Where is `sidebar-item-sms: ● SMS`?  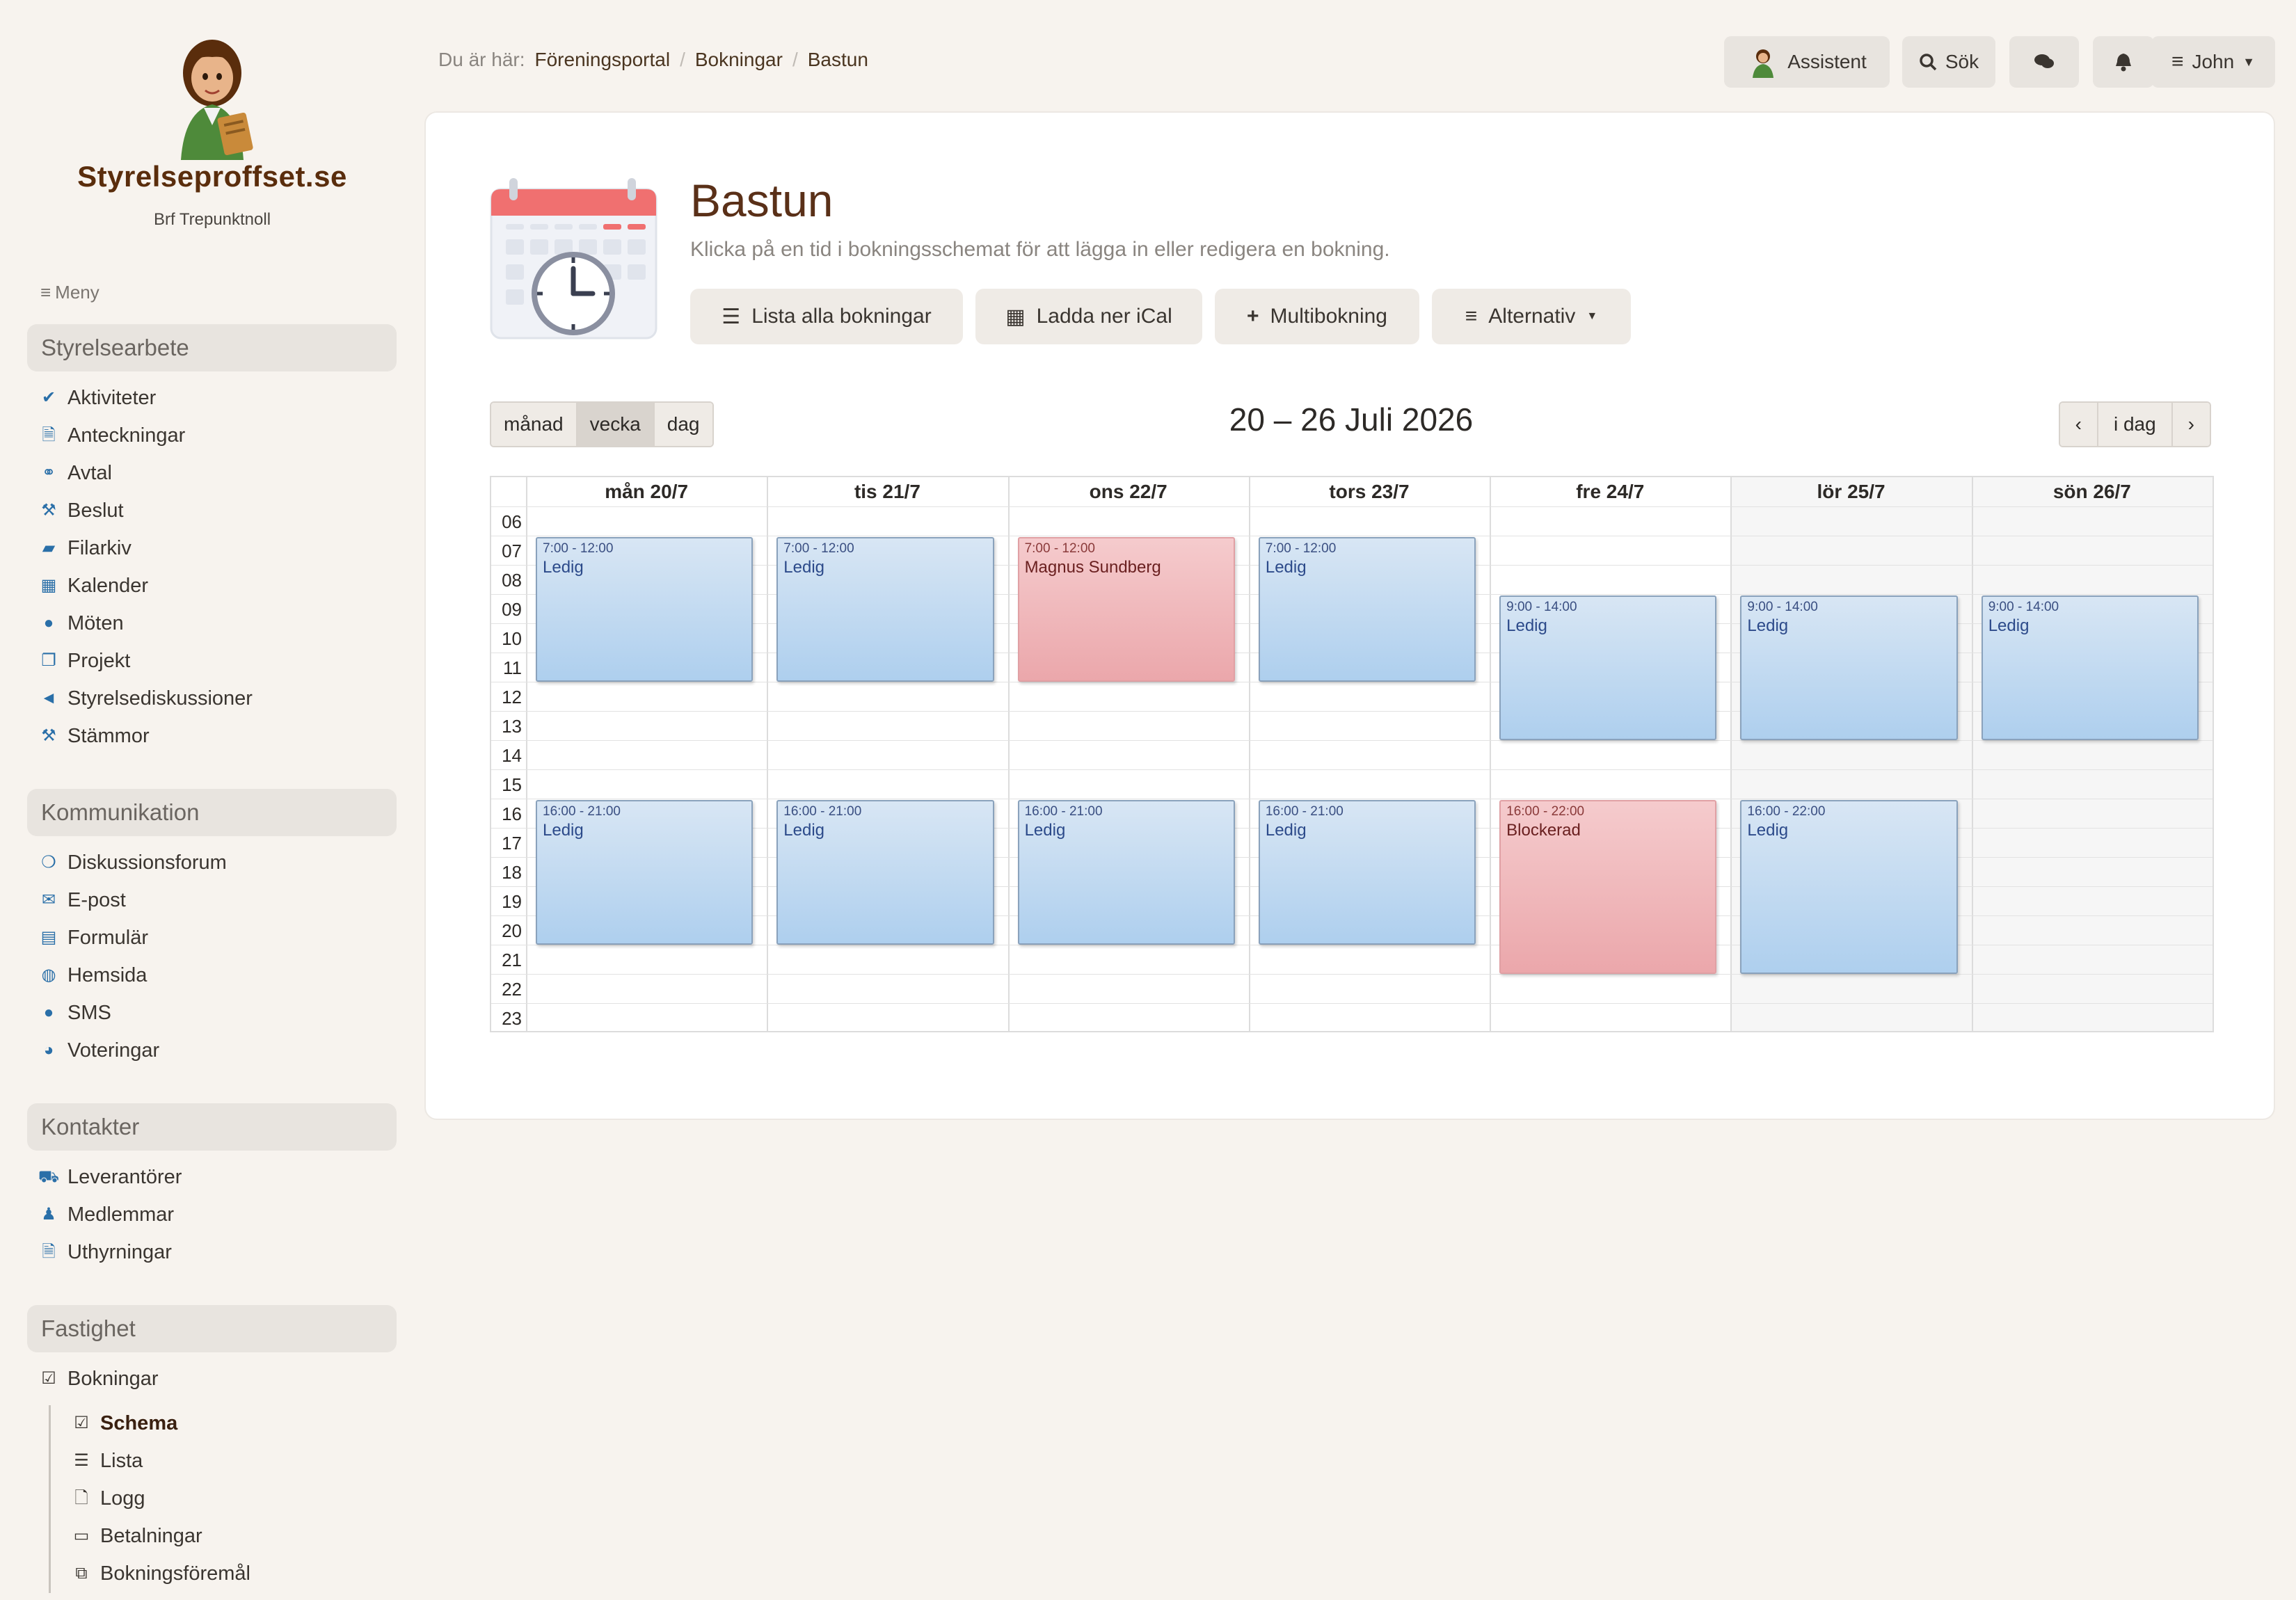 sidebar-item-sms: ● SMS is located at coordinates (75, 1013).